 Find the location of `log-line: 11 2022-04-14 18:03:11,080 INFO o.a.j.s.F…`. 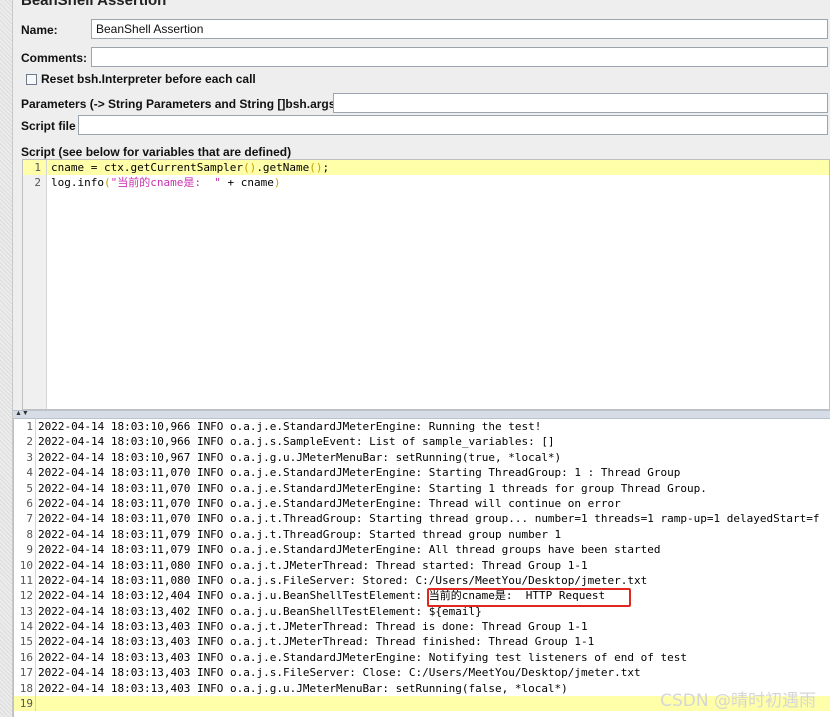

log-line: 11 2022-04-14 18:03:11,080 INFO o.a.j.s.F… is located at coordinates (422, 580).